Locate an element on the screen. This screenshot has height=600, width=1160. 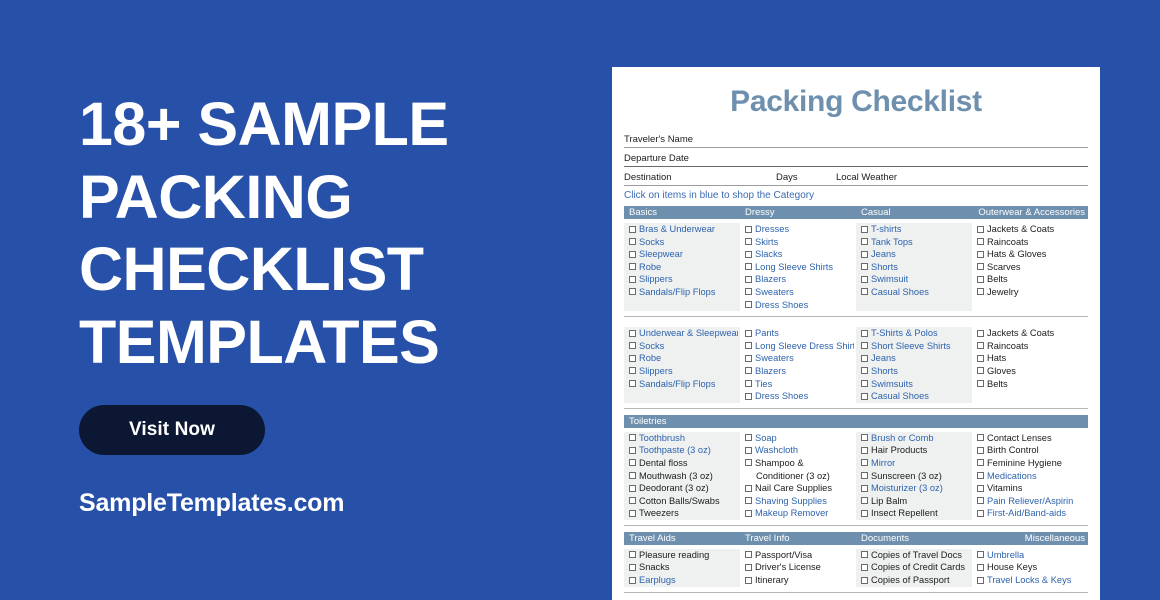
departure-date-row: Departure Date is located at coordinates (856, 157).